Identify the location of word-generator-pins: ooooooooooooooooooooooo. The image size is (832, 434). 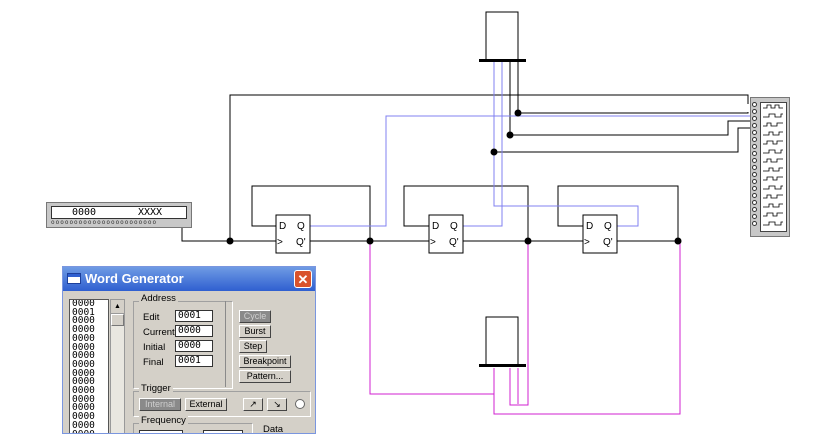
(104, 223).